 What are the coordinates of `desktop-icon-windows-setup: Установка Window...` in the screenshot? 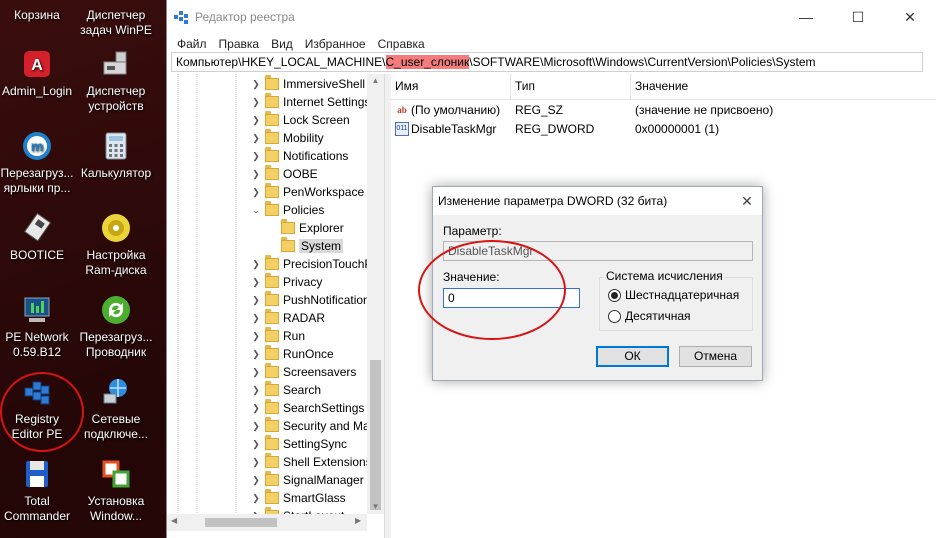 It's located at (116, 491).